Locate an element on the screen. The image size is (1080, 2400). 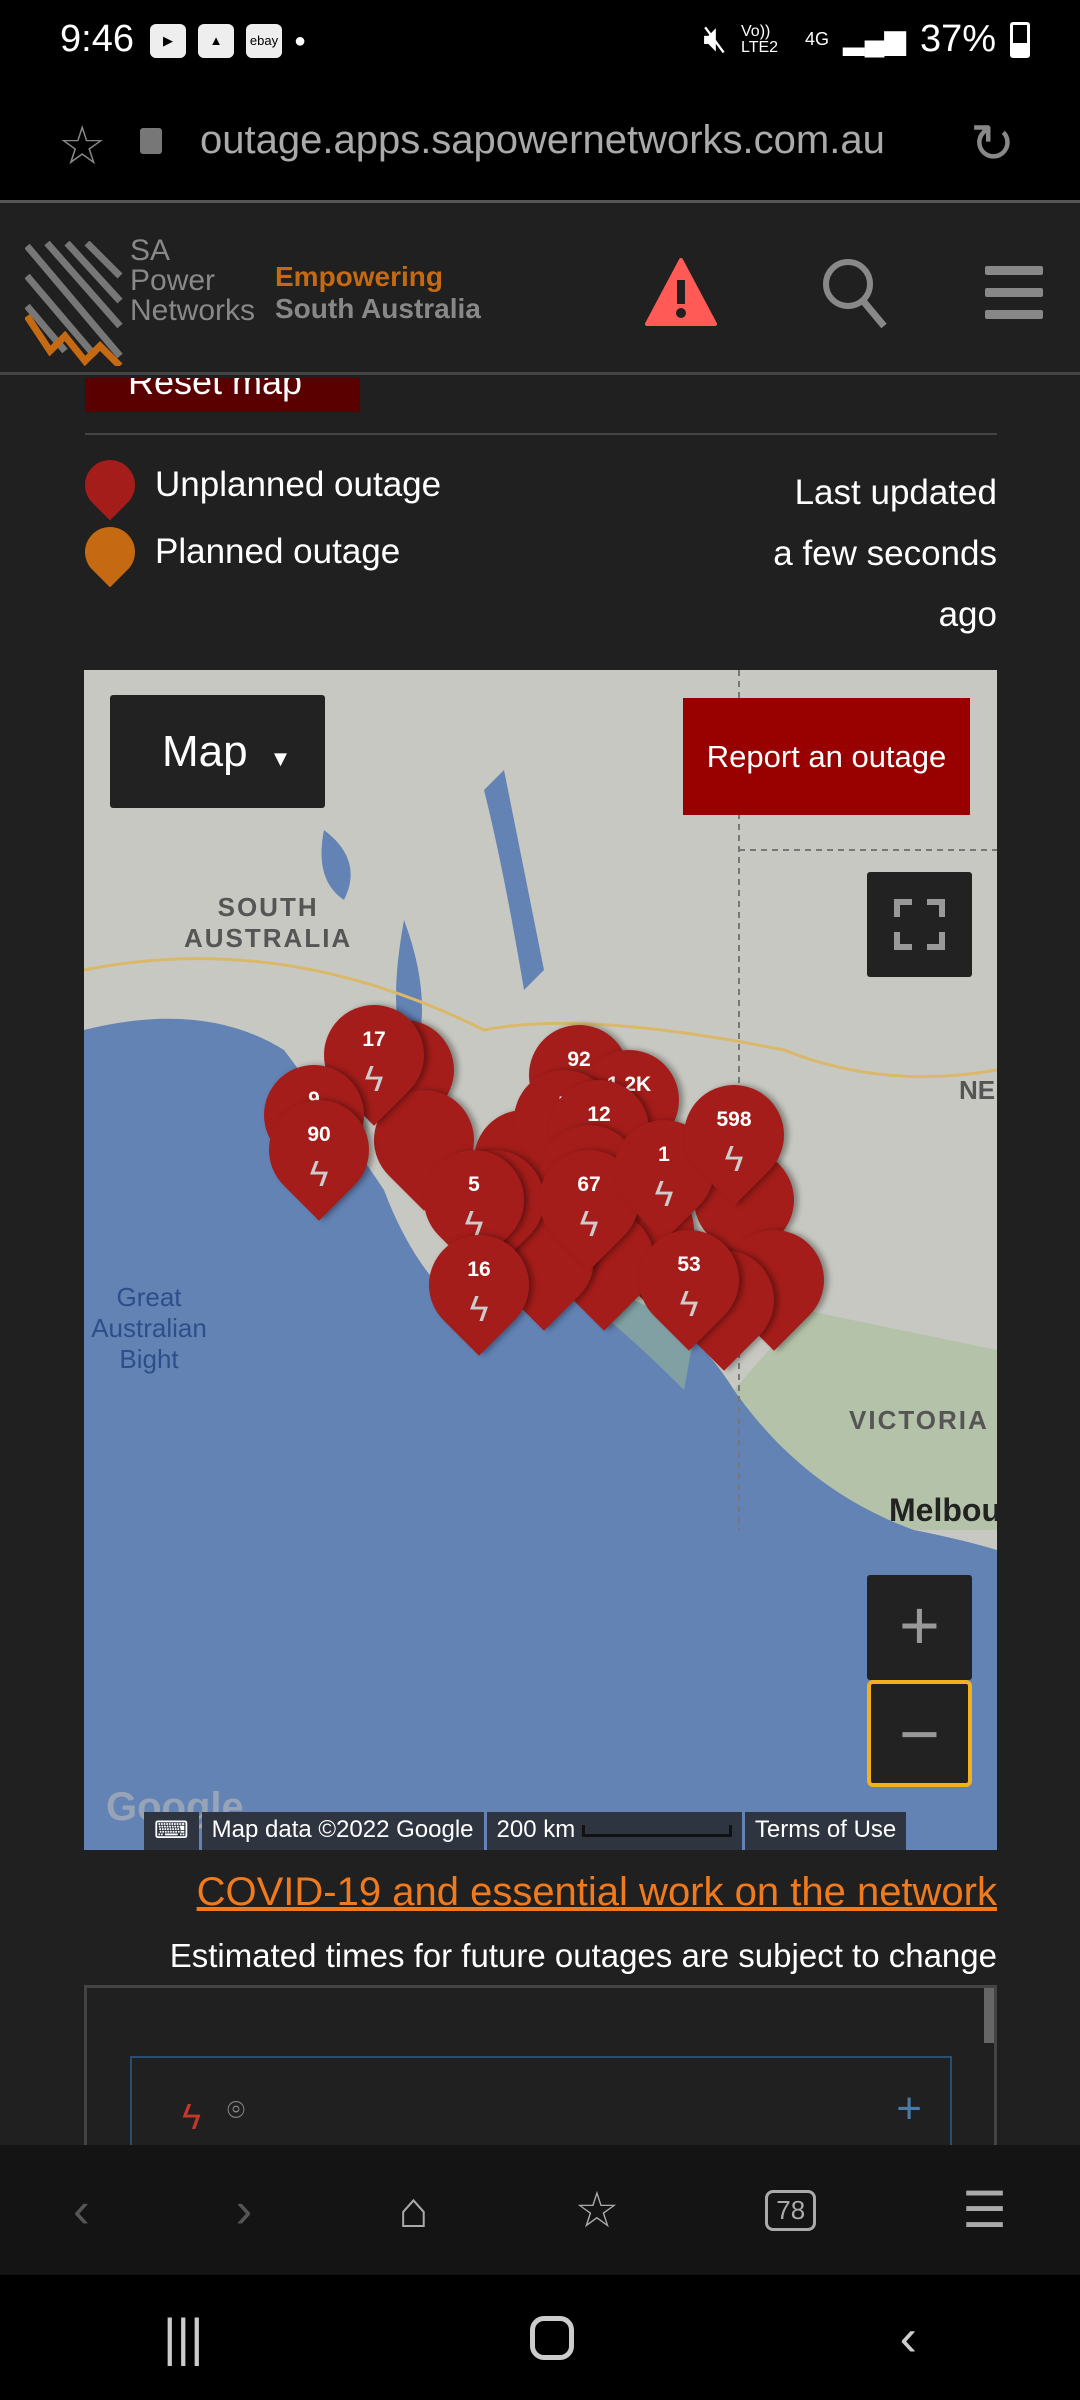
browser-menu-icon: ☰ is located at coordinates (984, 2210).